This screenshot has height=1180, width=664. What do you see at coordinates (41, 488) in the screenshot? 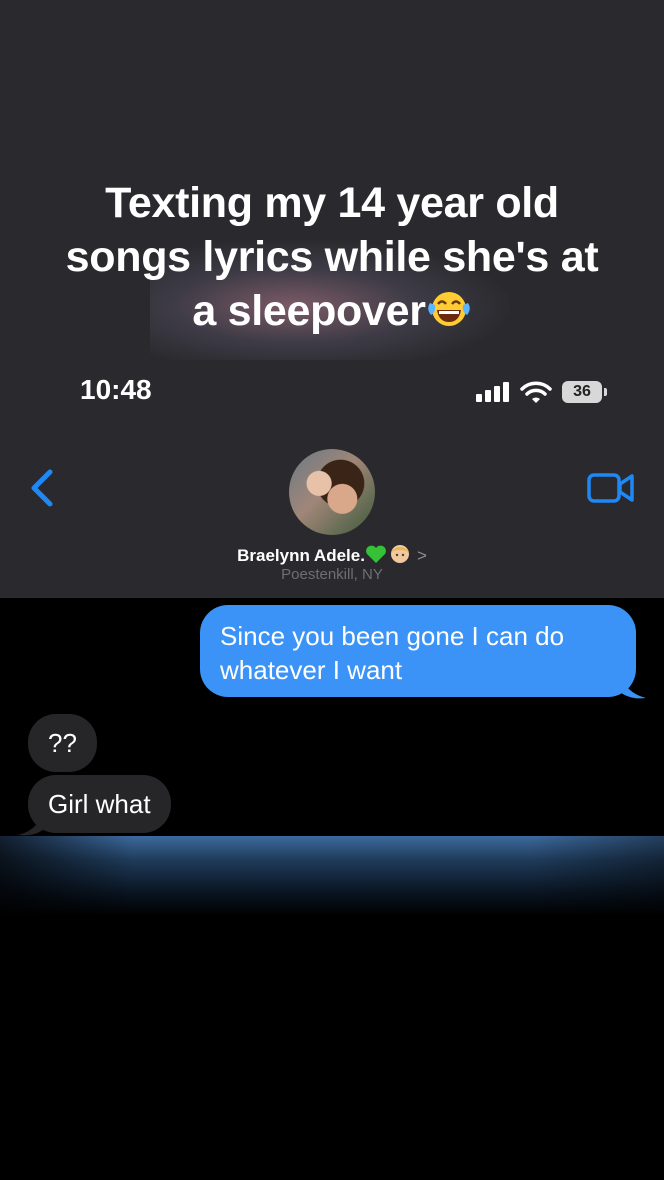
I see `back-chevron-icon` at bounding box center [41, 488].